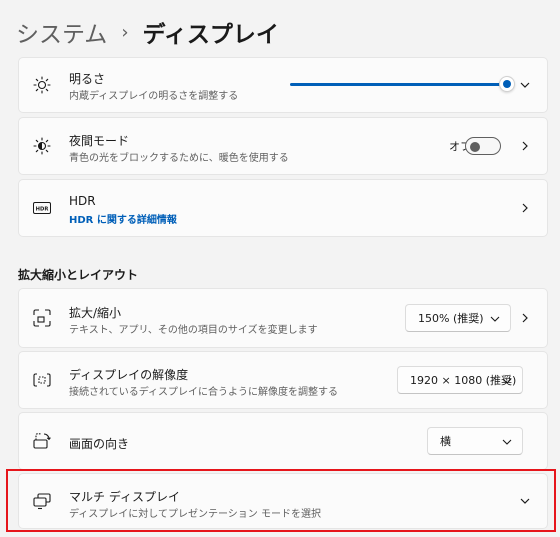 Image resolution: width=560 pixels, height=537 pixels. Describe the element at coordinates (283, 501) in the screenshot. I see `multi-display-card: マルチ ディスプレイ ディスプレイに対してプレゼンテーション モードを選択` at that location.